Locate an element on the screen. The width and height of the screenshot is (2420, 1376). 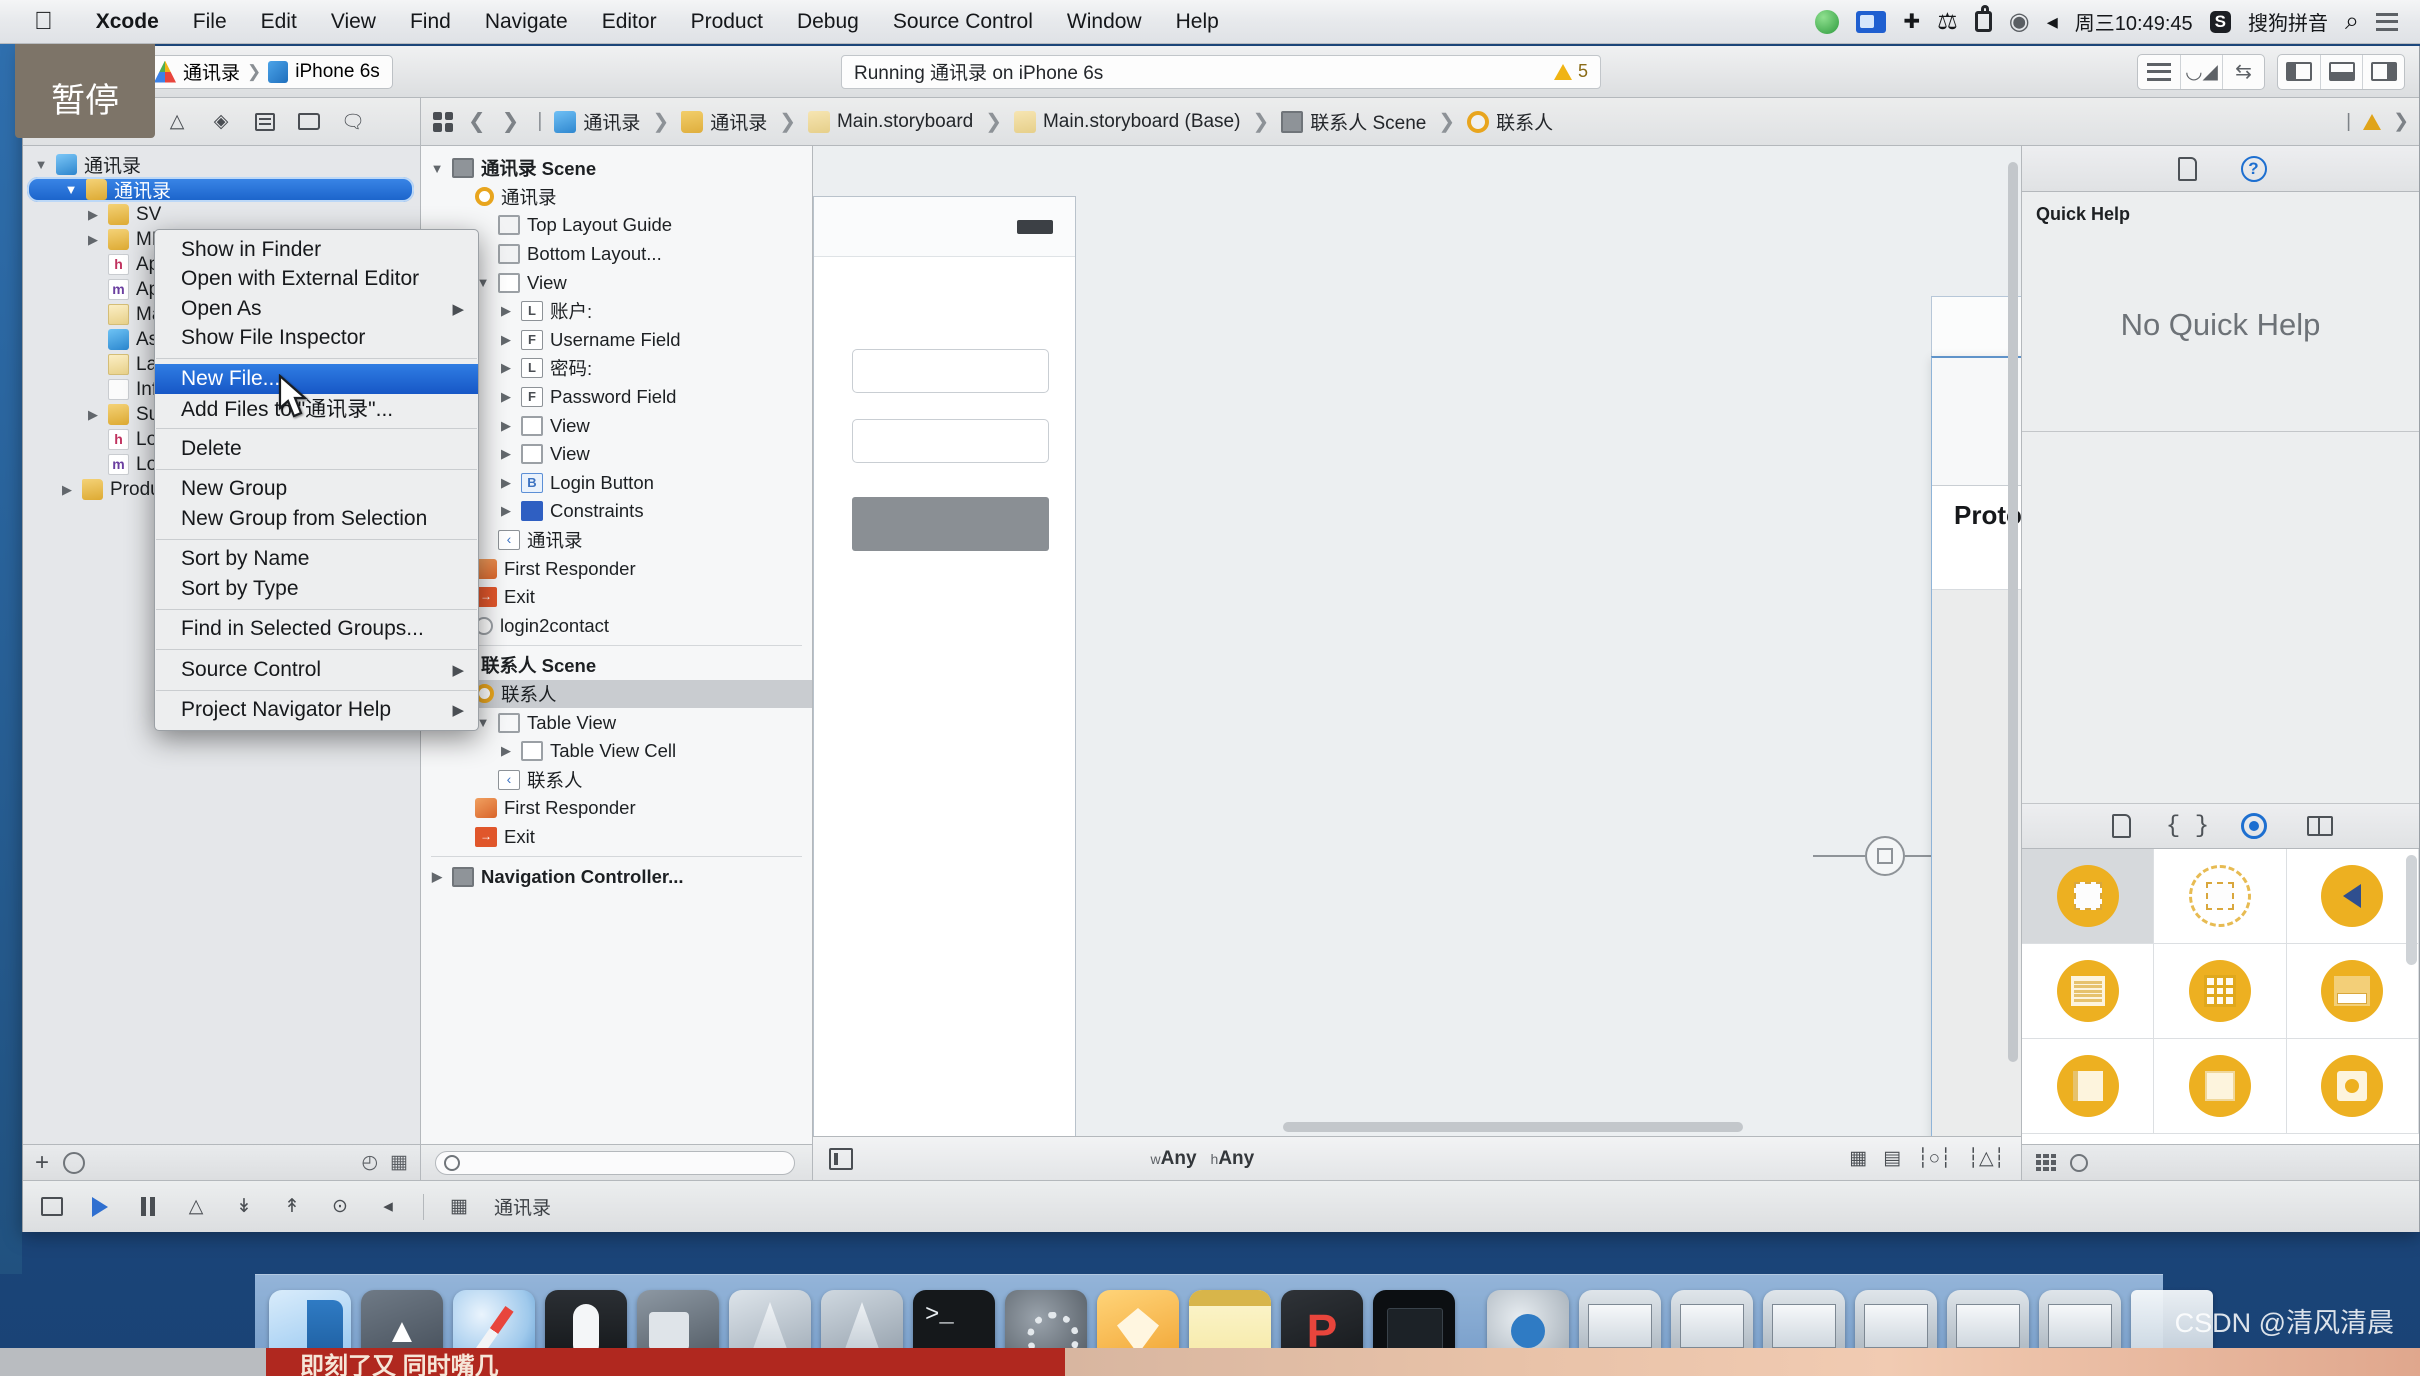
simulate-location-icon: ⊙ is located at coordinates (340, 1207).